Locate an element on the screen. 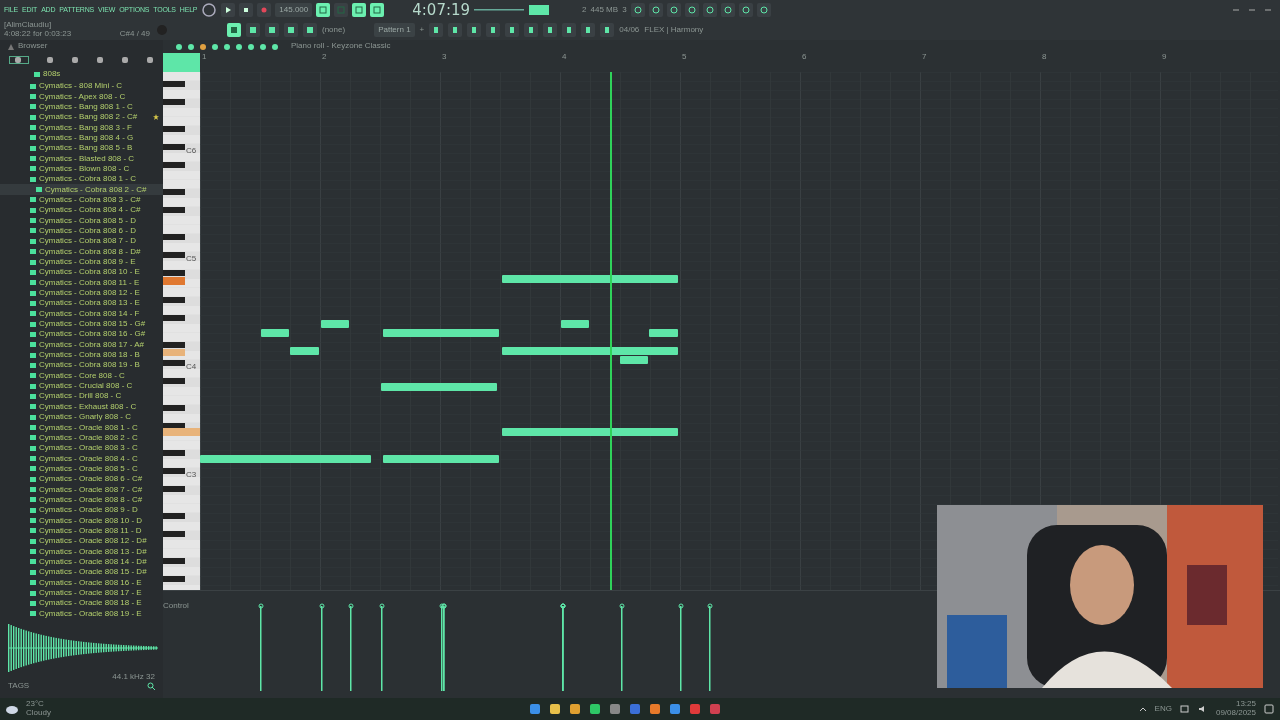 The width and height of the screenshot is (1280, 720). event-lane-label: Control is located at coordinates (176, 605).